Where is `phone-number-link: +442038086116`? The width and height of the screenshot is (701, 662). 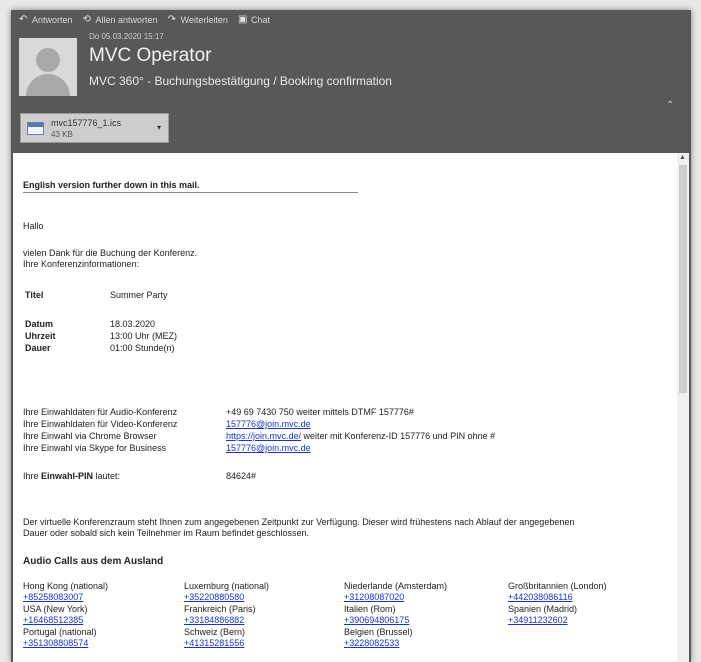 phone-number-link: +442038086116 is located at coordinates (540, 597).